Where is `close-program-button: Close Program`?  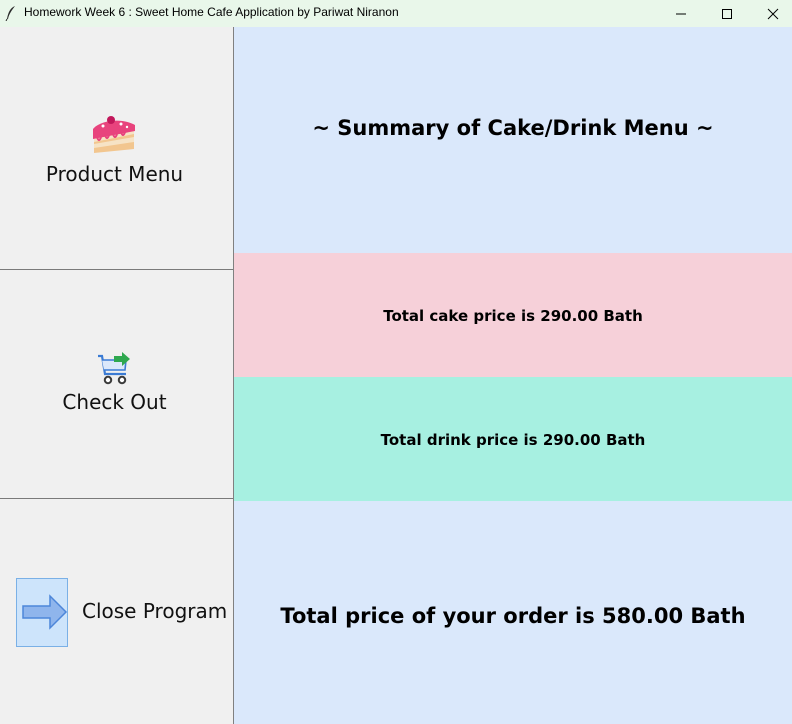
close-program-button: Close Program is located at coordinates (116, 611).